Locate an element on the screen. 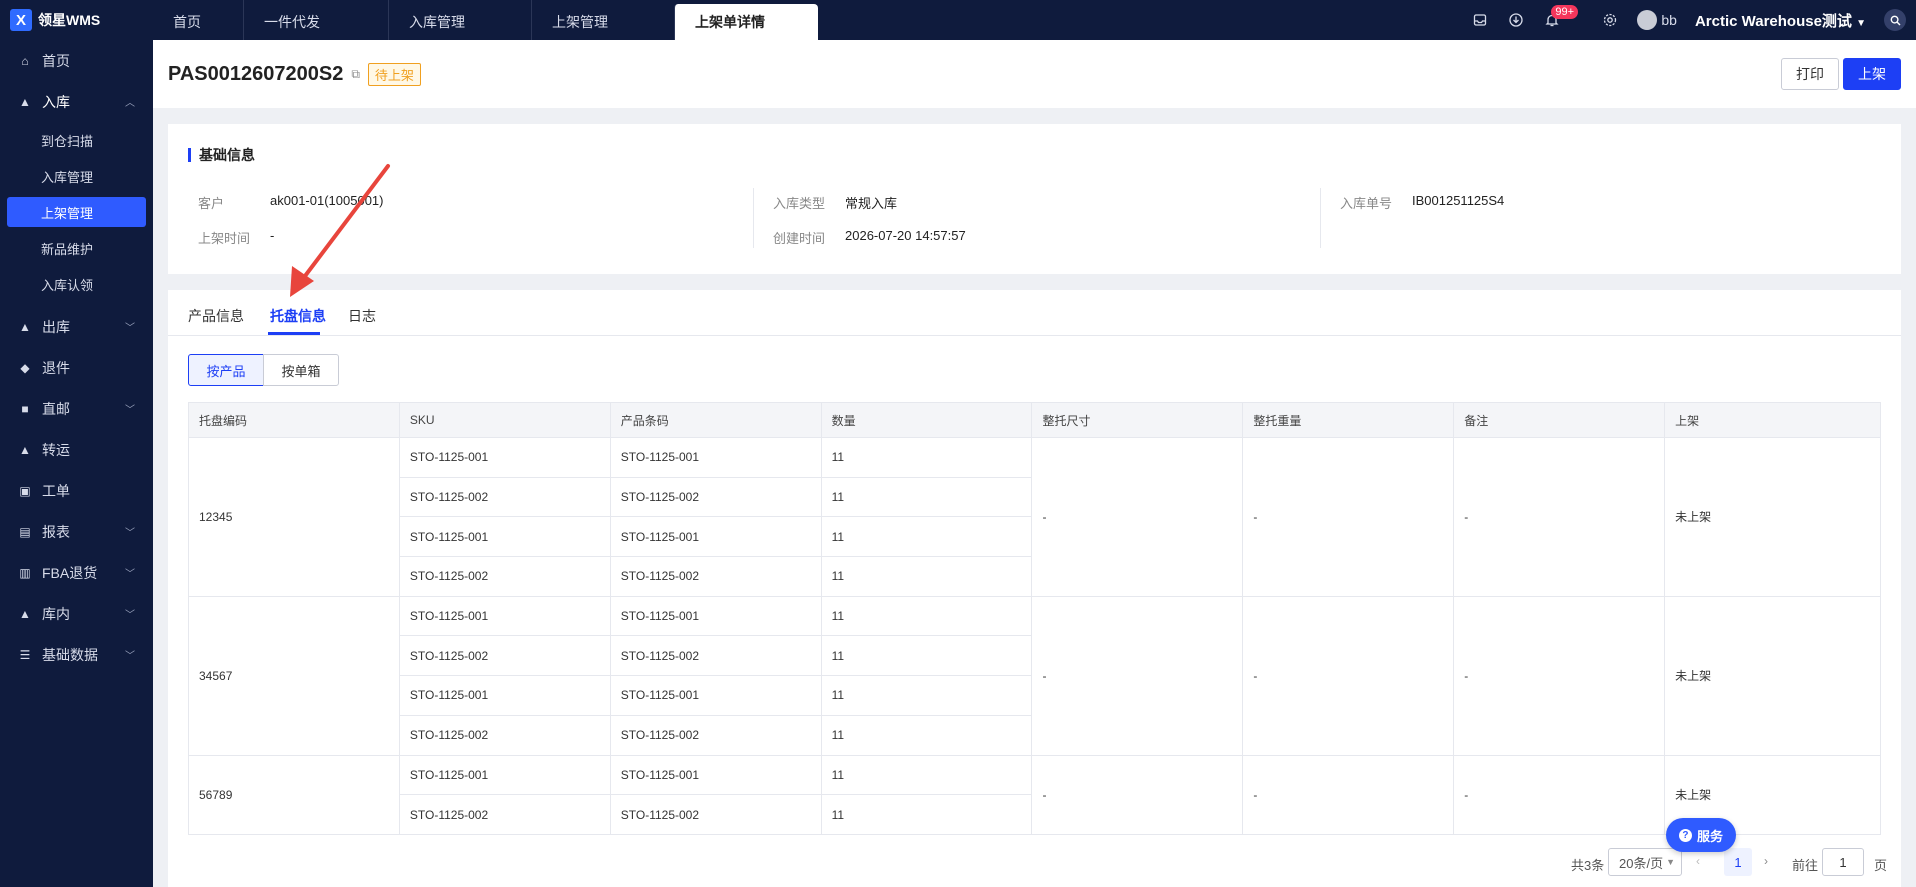  sidebar-item-label: 报表 is located at coordinates (56, 531).